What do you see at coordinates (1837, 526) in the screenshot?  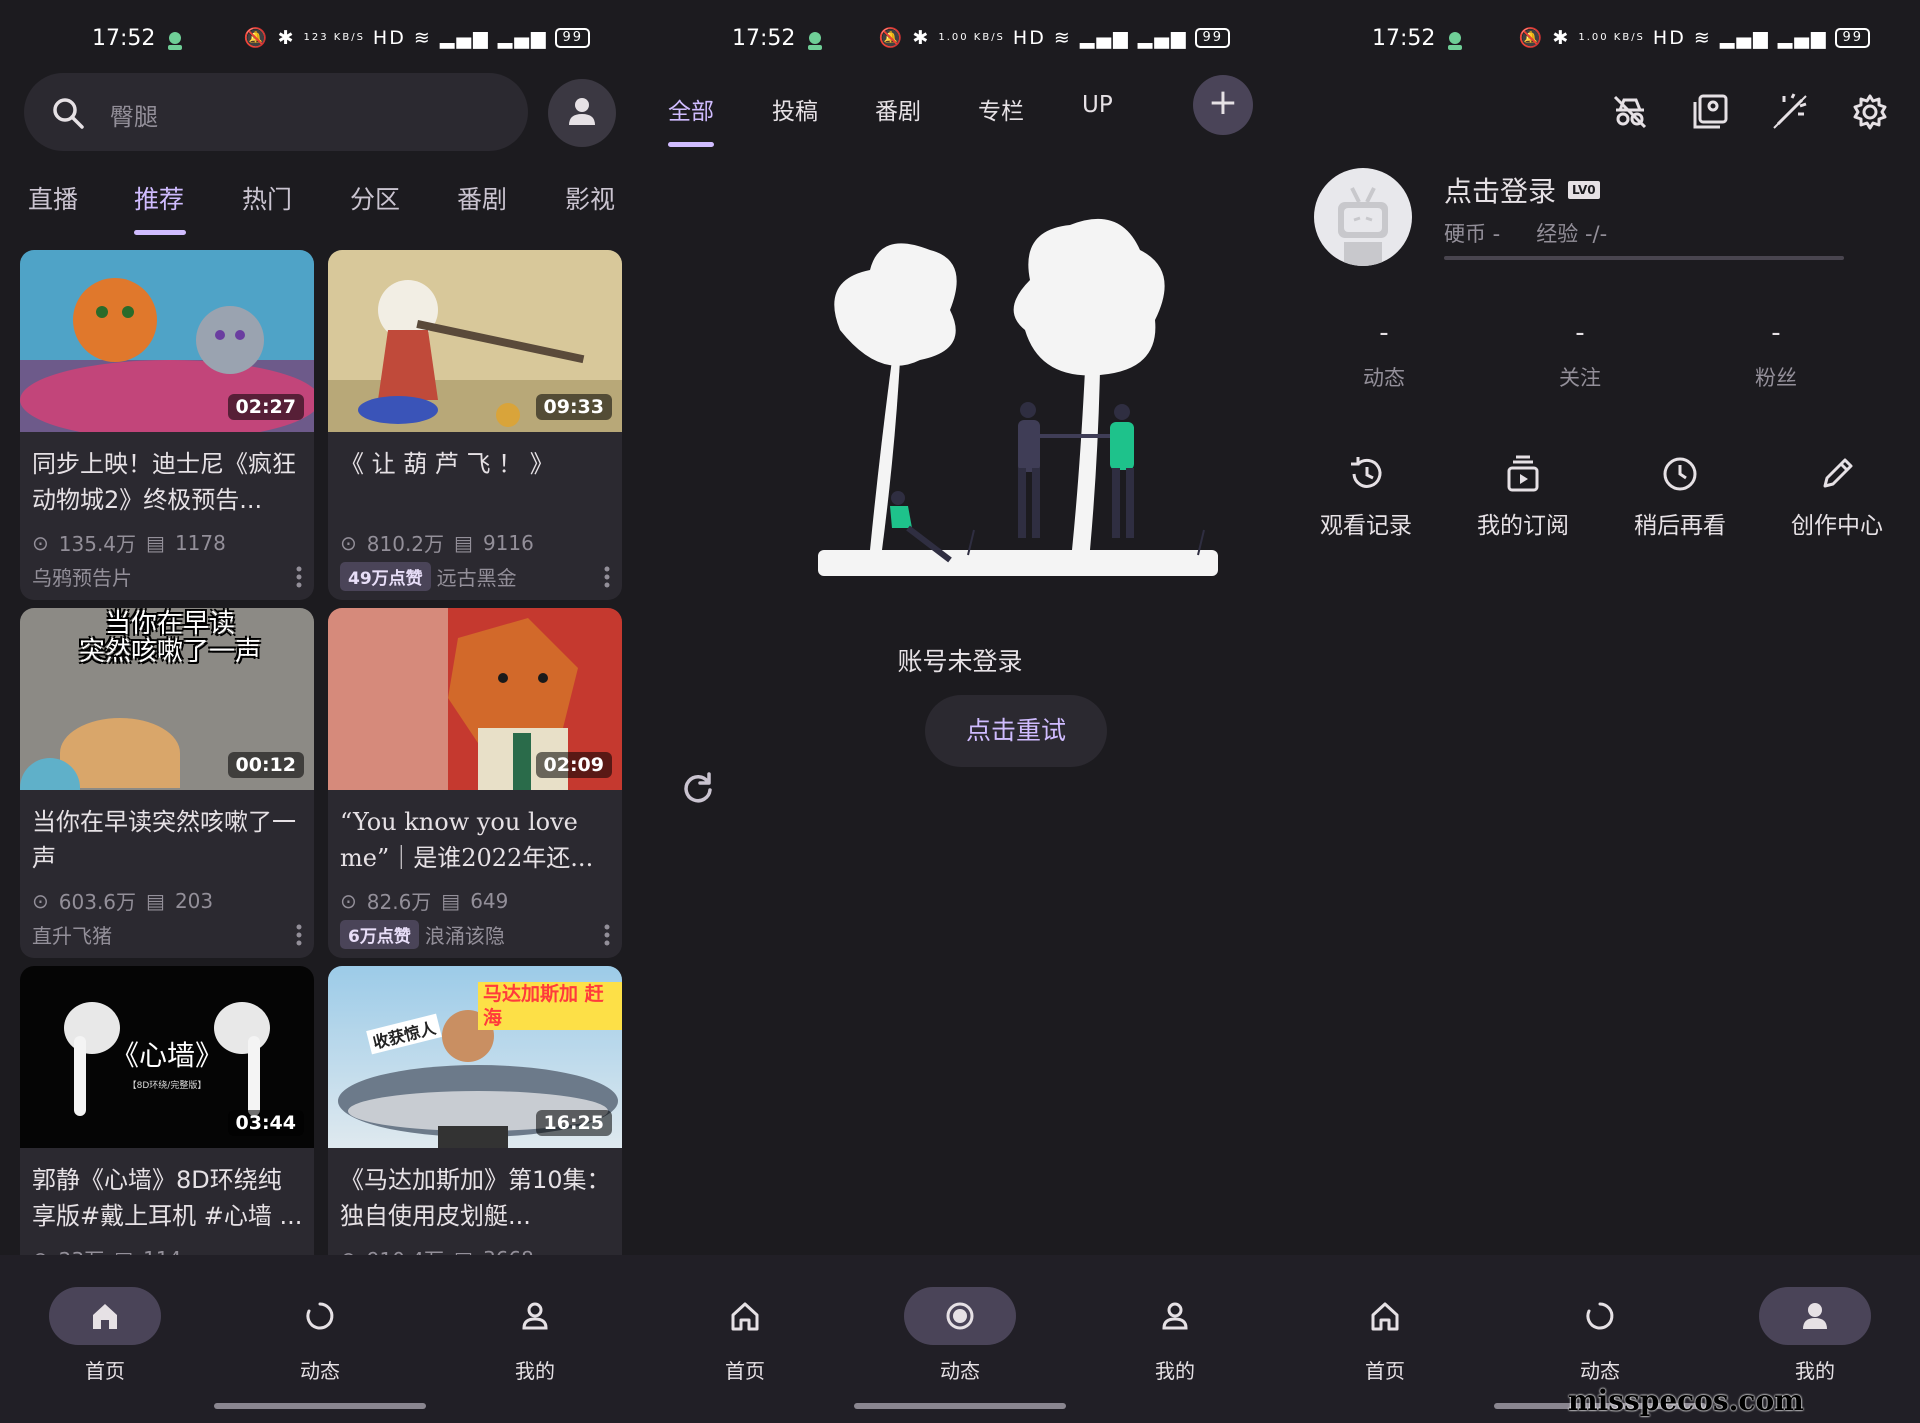 I see `quick-label: 创作中心` at bounding box center [1837, 526].